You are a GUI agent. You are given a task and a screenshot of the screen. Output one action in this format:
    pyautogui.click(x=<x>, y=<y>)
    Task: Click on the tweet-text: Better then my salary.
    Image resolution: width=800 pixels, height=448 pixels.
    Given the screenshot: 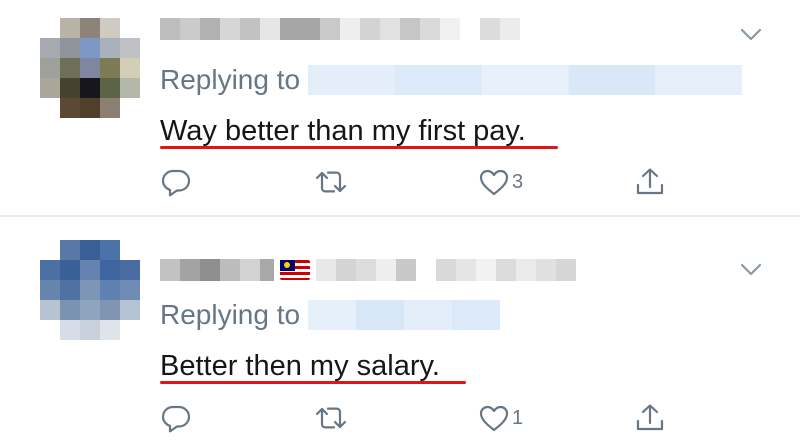 What is the action you would take?
    pyautogui.click(x=300, y=366)
    